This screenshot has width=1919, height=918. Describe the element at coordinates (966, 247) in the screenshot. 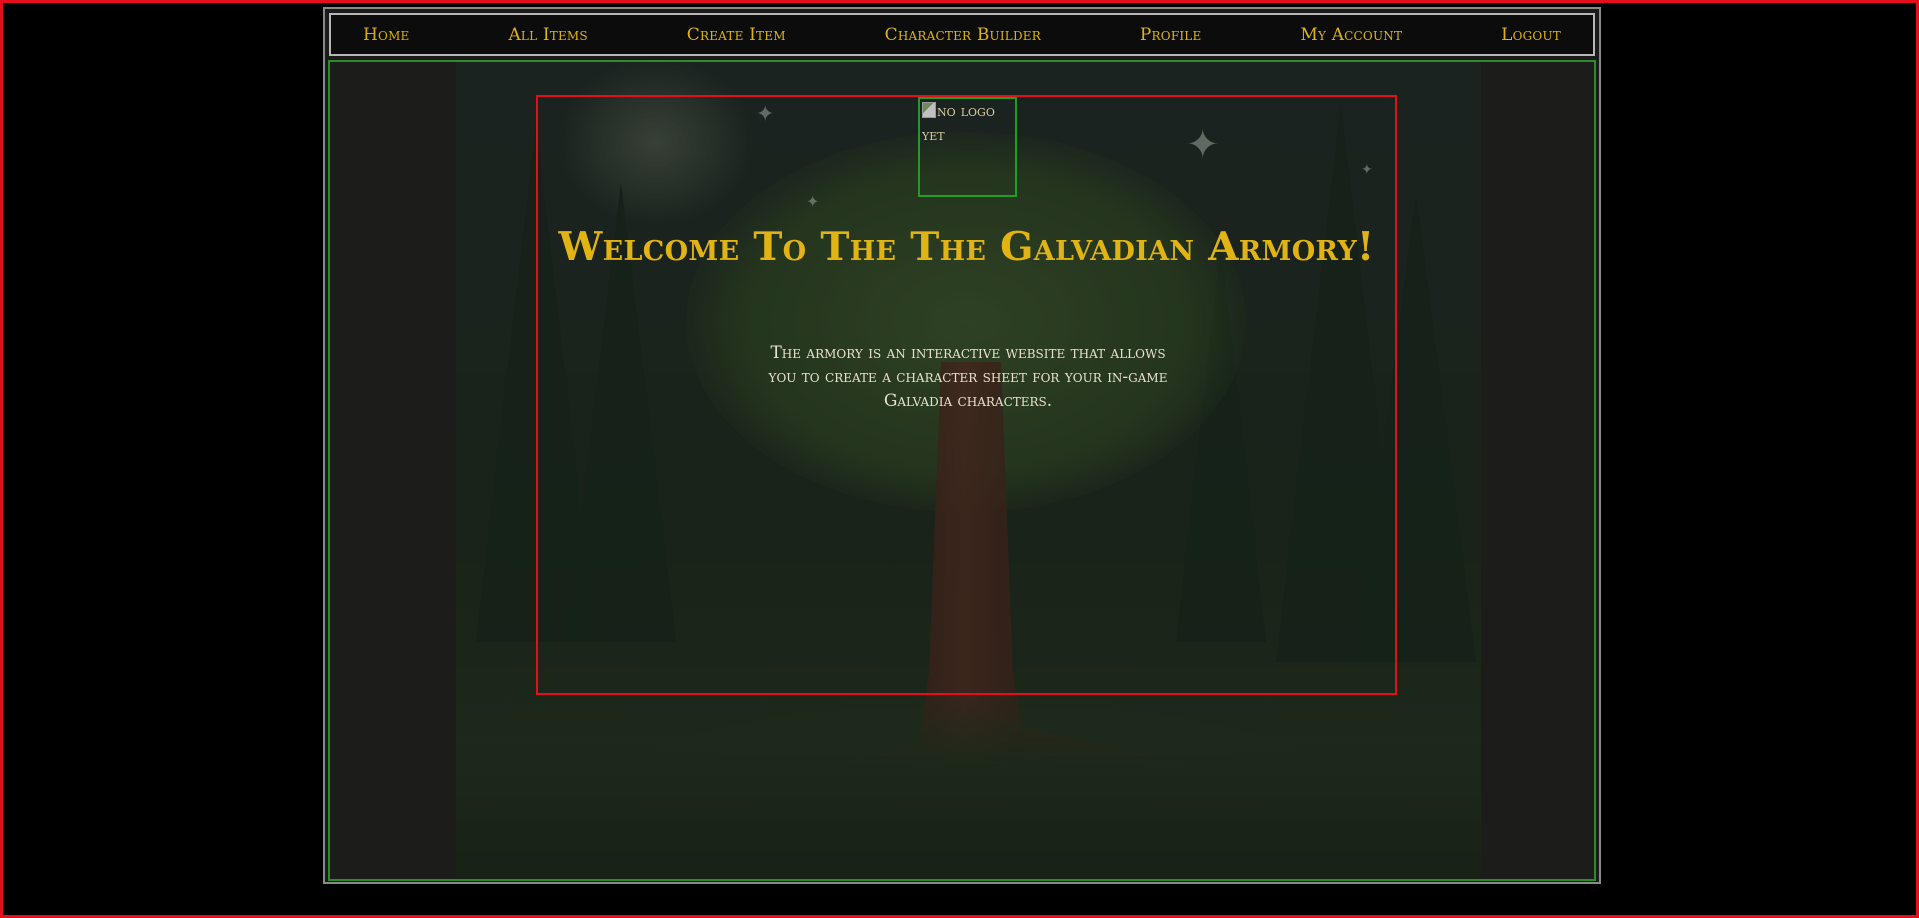

I see `page-title: Welcome To The The Galvadian Armory!` at that location.